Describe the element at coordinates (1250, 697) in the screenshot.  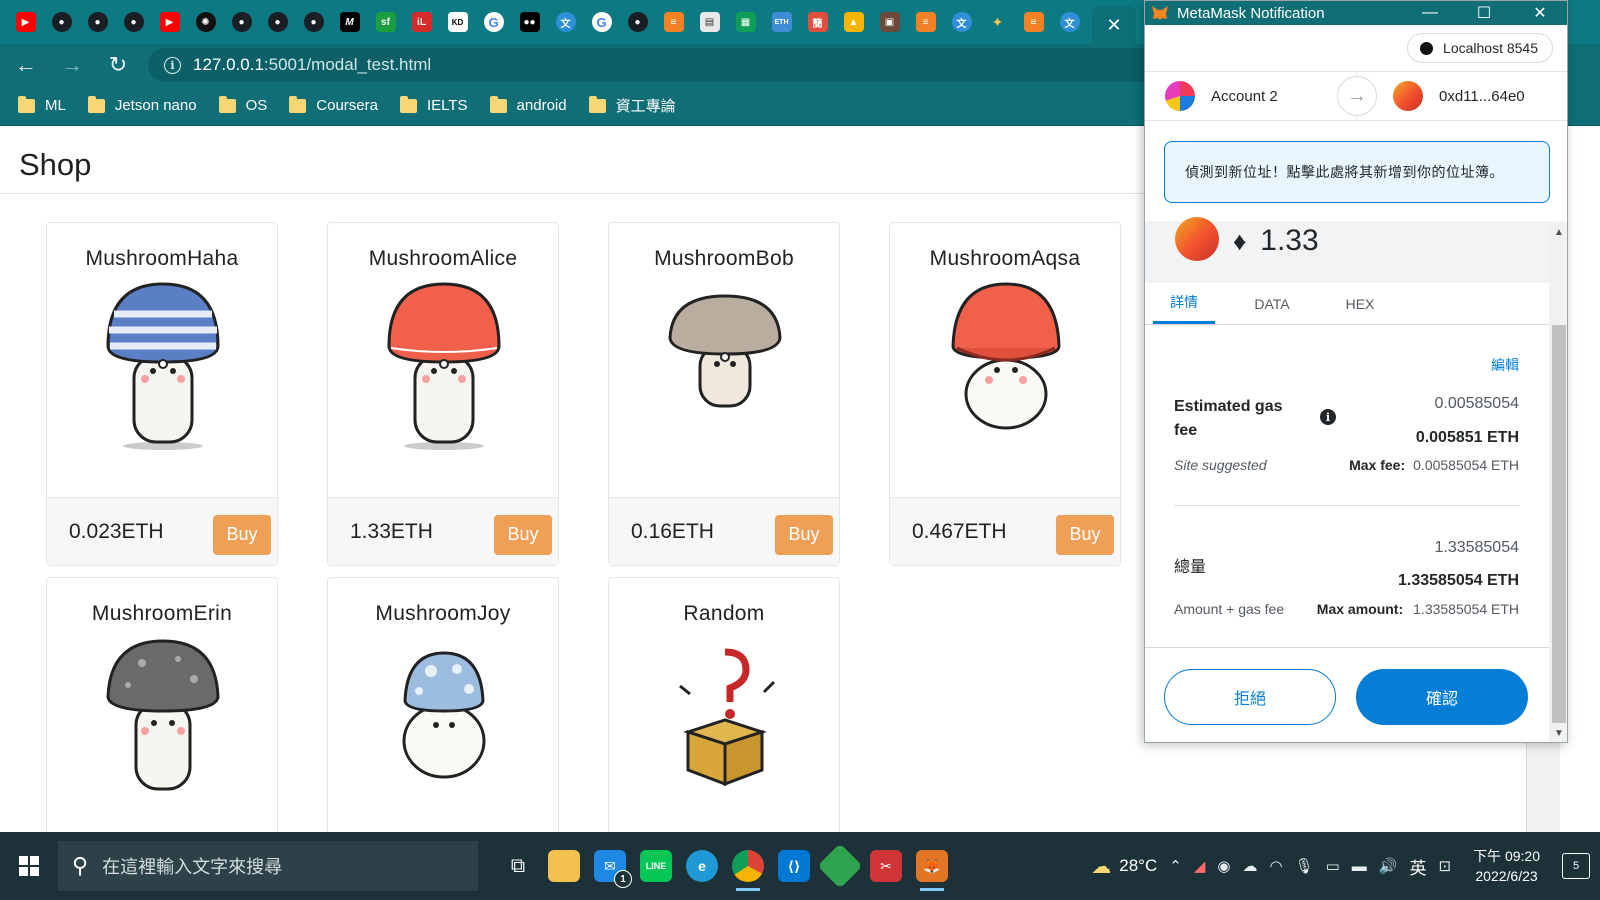
I see `reject-button: 拒絕` at that location.